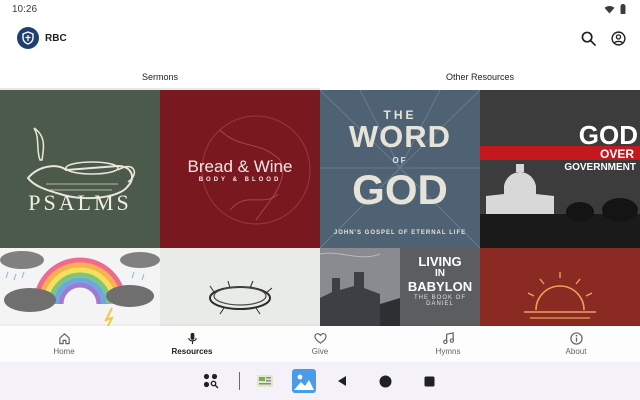 The height and width of the screenshot is (400, 640). I want to click on nav-label-about: About, so click(576, 351).